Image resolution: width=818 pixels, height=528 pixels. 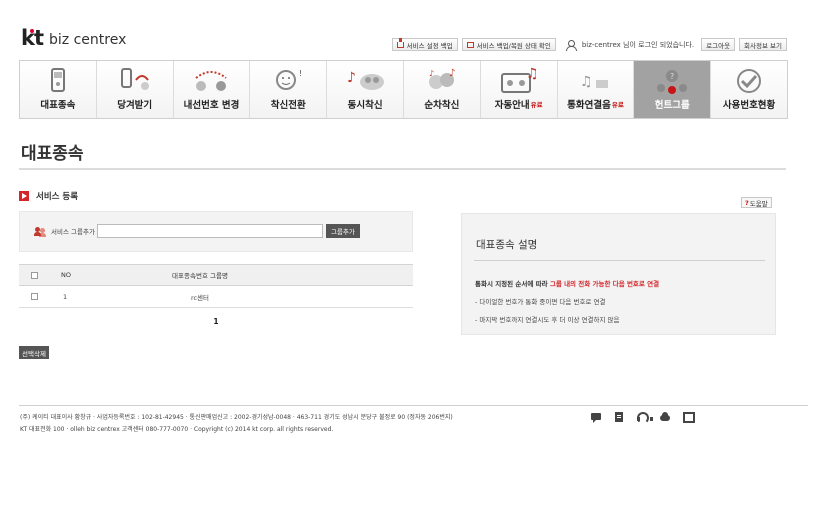 I want to click on chat-icon, so click(x=596, y=417).